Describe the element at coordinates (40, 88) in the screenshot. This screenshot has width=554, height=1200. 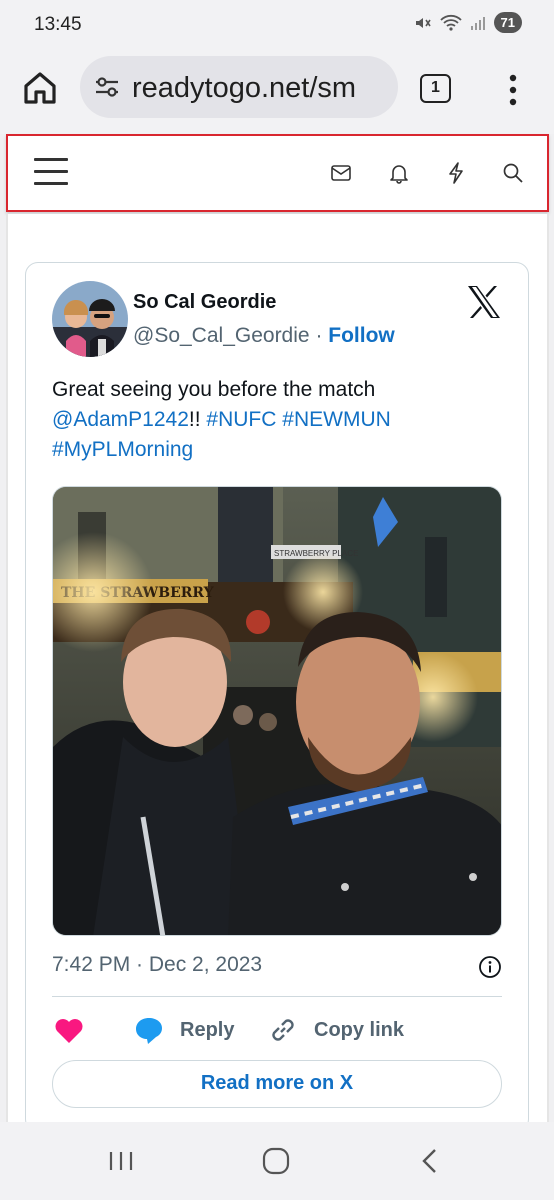
I see `home-icon` at that location.